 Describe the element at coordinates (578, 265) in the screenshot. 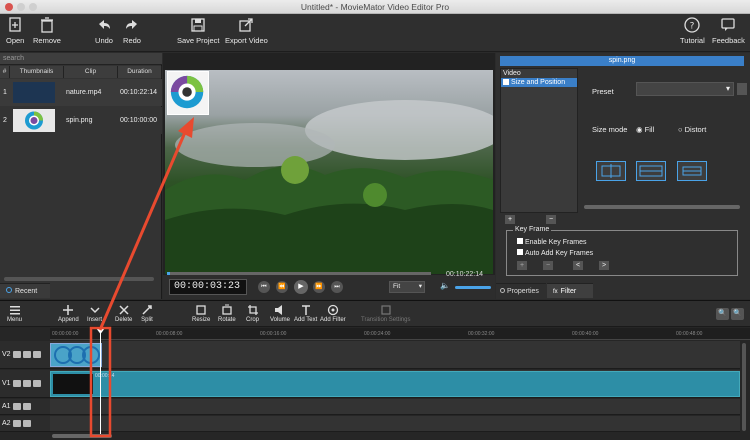

I see `kf-prev-button: <` at that location.